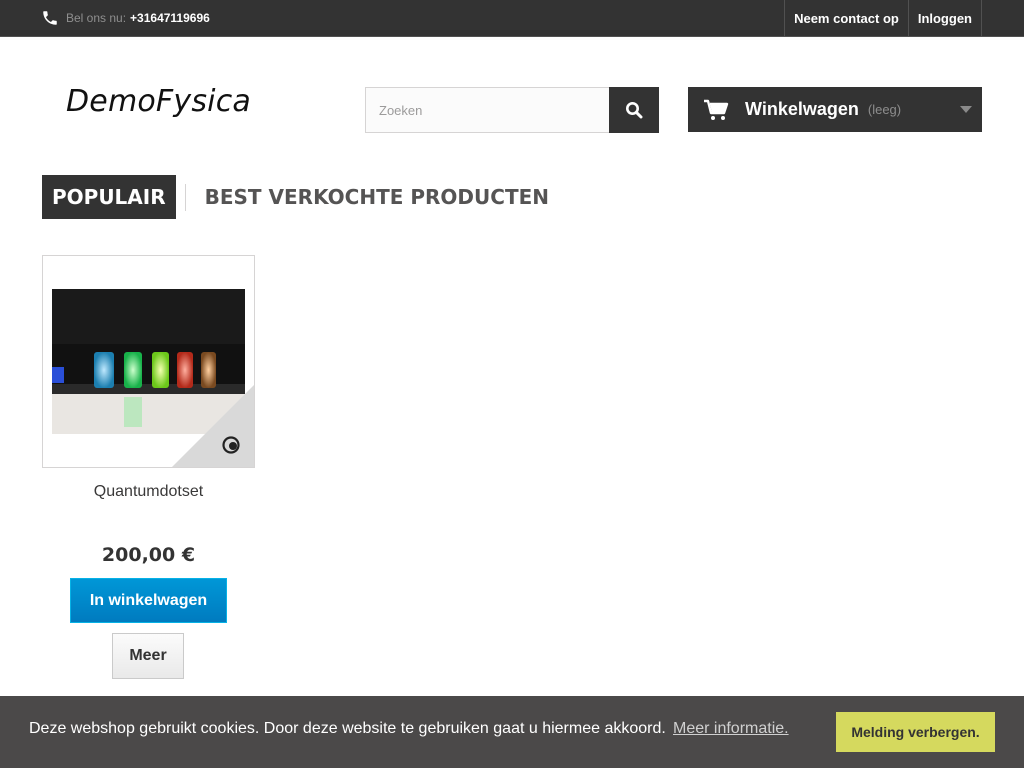 Image resolution: width=1024 pixels, height=768 pixels. Describe the element at coordinates (148, 361) in the screenshot. I see `product-image-link` at that location.